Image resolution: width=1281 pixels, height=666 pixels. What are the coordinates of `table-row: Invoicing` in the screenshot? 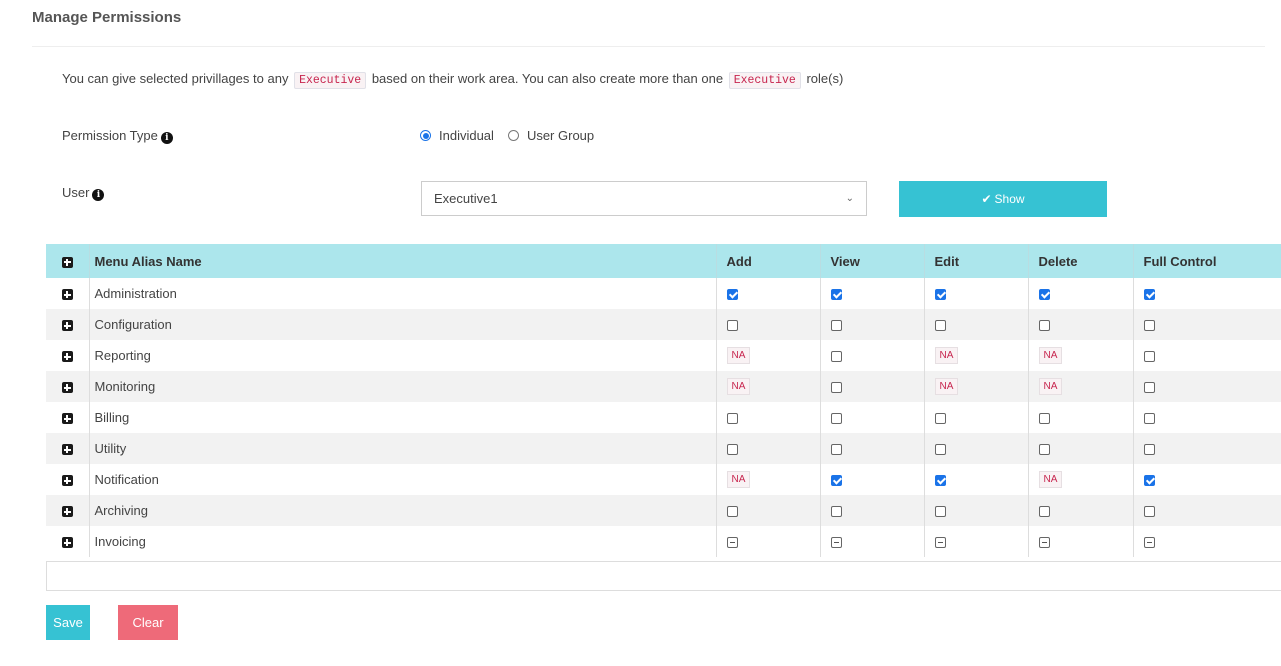 It's located at (663, 541).